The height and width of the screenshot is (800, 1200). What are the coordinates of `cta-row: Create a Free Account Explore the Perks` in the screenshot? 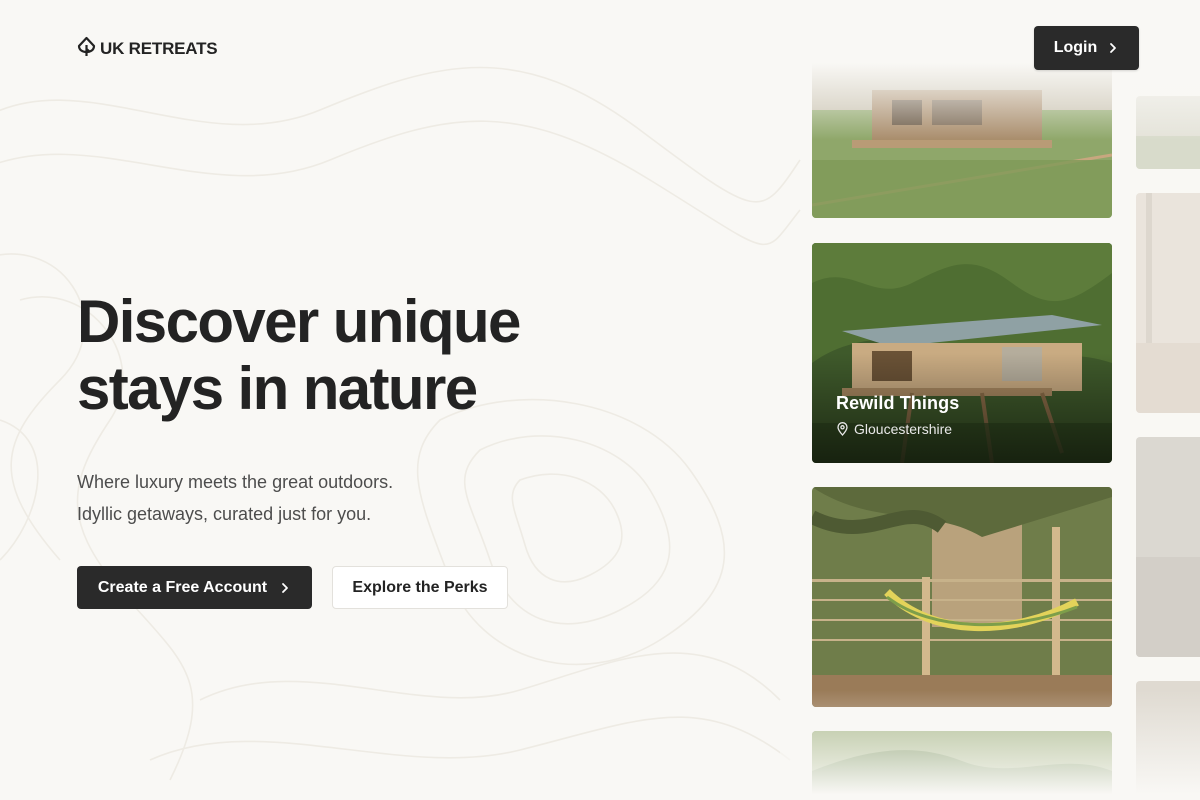 It's located at (292, 587).